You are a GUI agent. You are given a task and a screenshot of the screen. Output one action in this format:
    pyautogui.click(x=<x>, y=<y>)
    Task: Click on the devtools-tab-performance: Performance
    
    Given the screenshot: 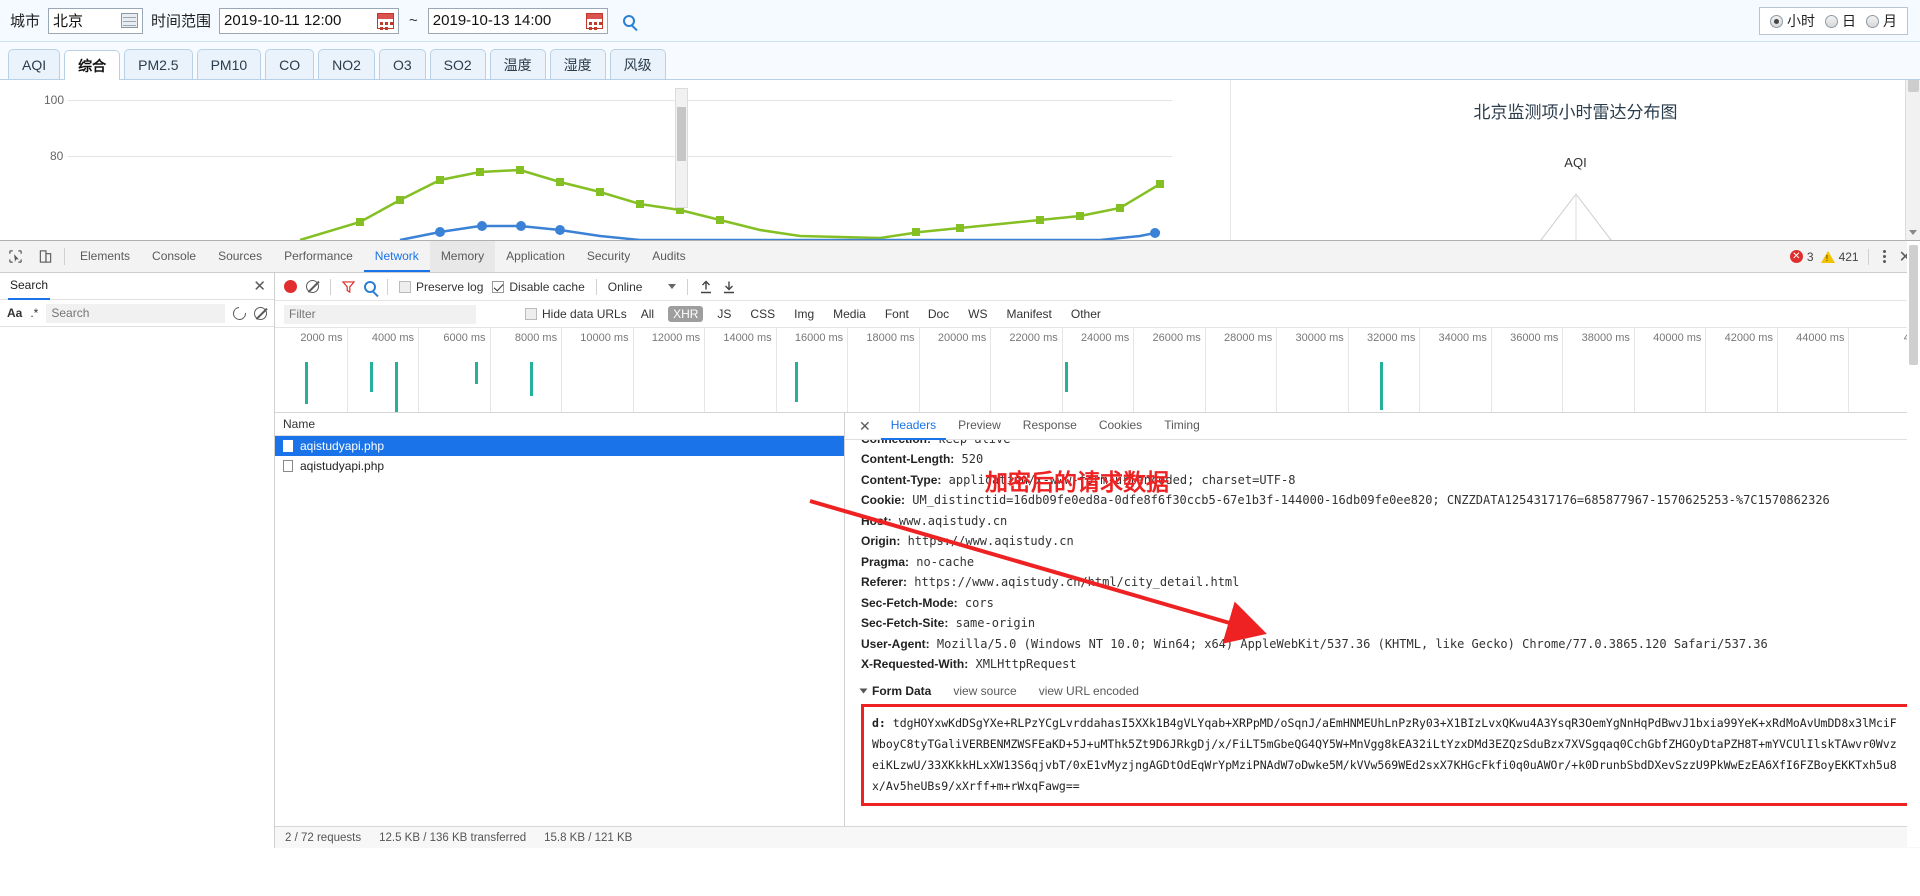 What is the action you would take?
    pyautogui.click(x=318, y=256)
    